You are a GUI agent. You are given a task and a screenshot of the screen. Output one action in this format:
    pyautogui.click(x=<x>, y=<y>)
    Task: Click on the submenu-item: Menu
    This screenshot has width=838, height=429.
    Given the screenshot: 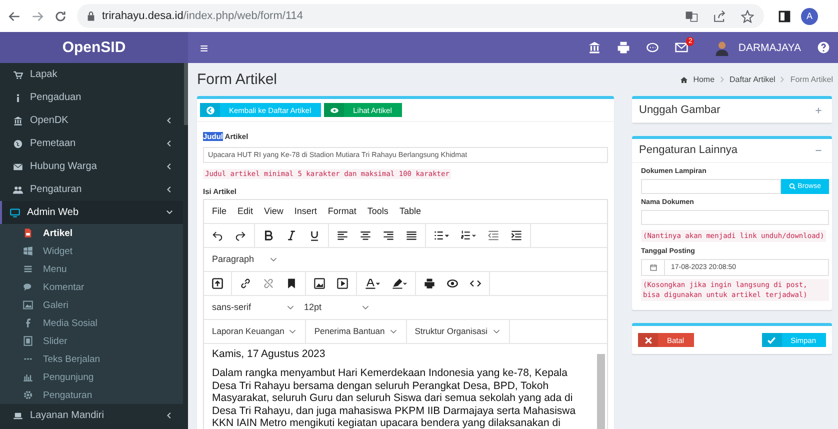 What is the action you would take?
    pyautogui.click(x=91, y=269)
    